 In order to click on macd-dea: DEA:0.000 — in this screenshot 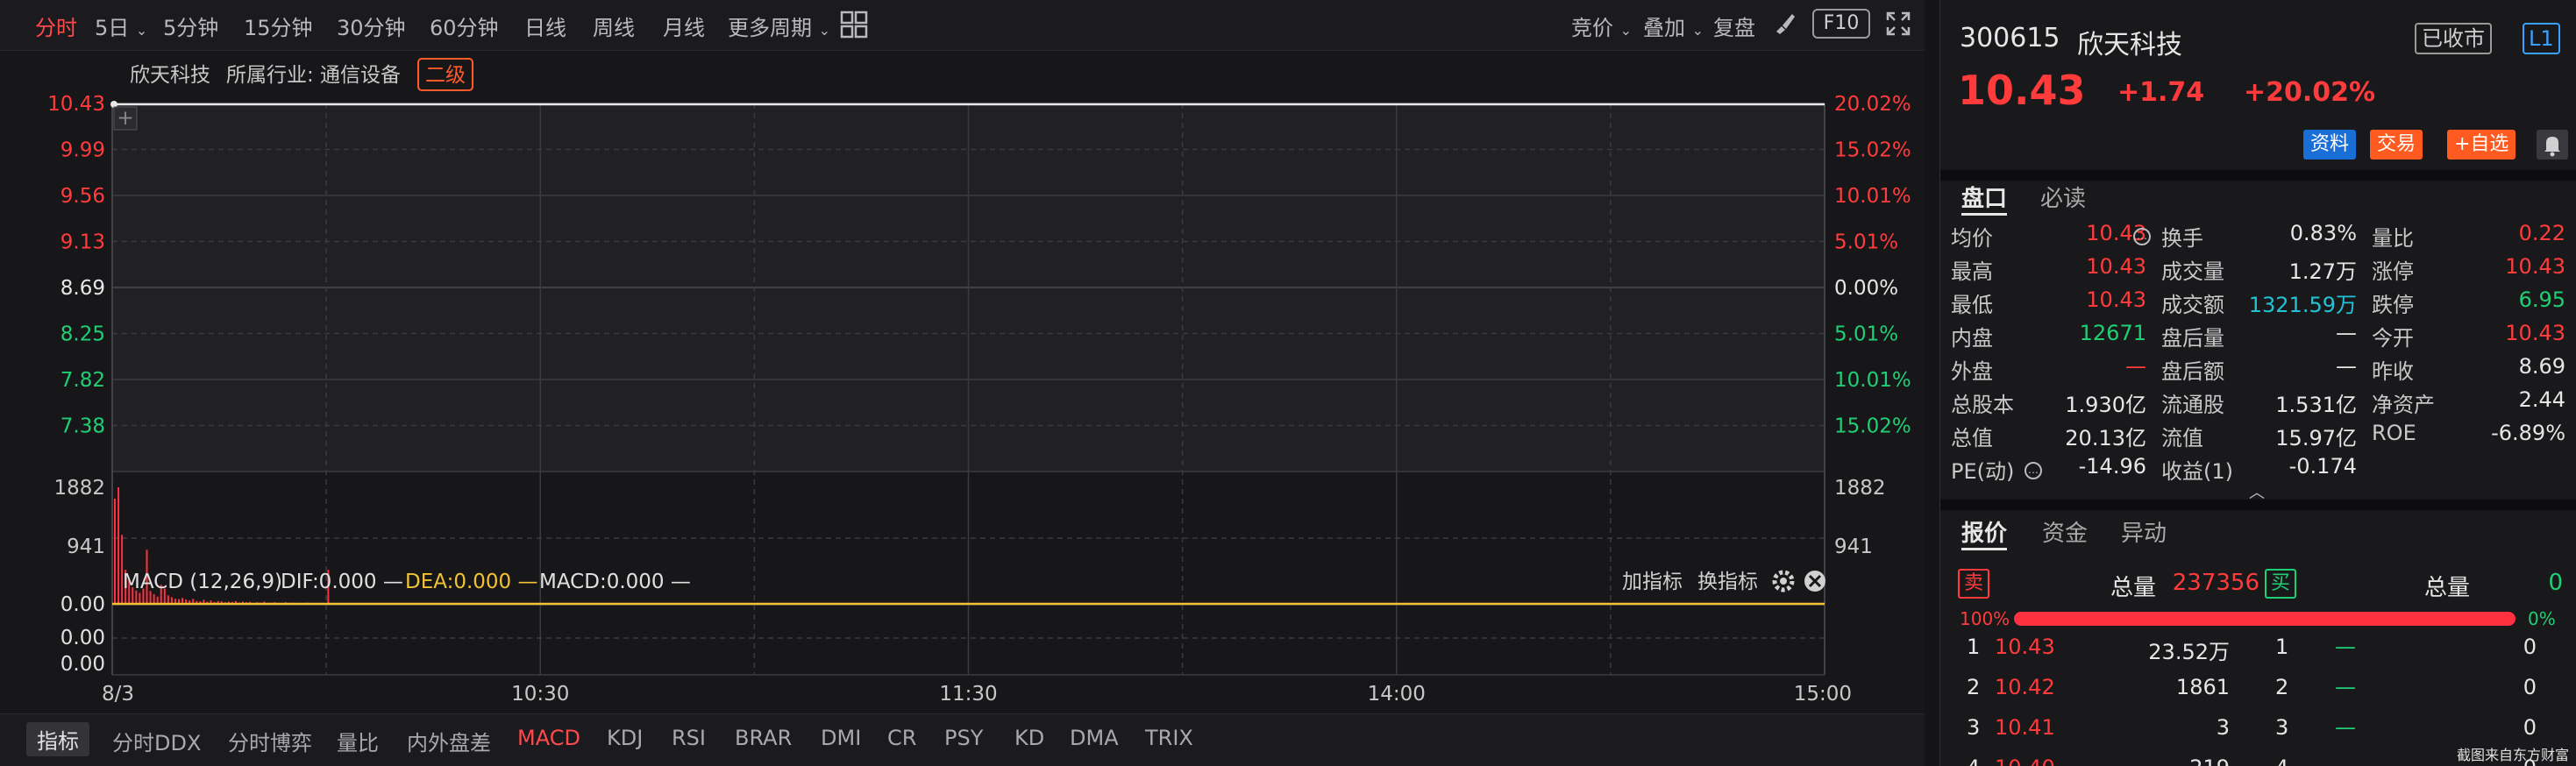, I will do `click(471, 582)`.